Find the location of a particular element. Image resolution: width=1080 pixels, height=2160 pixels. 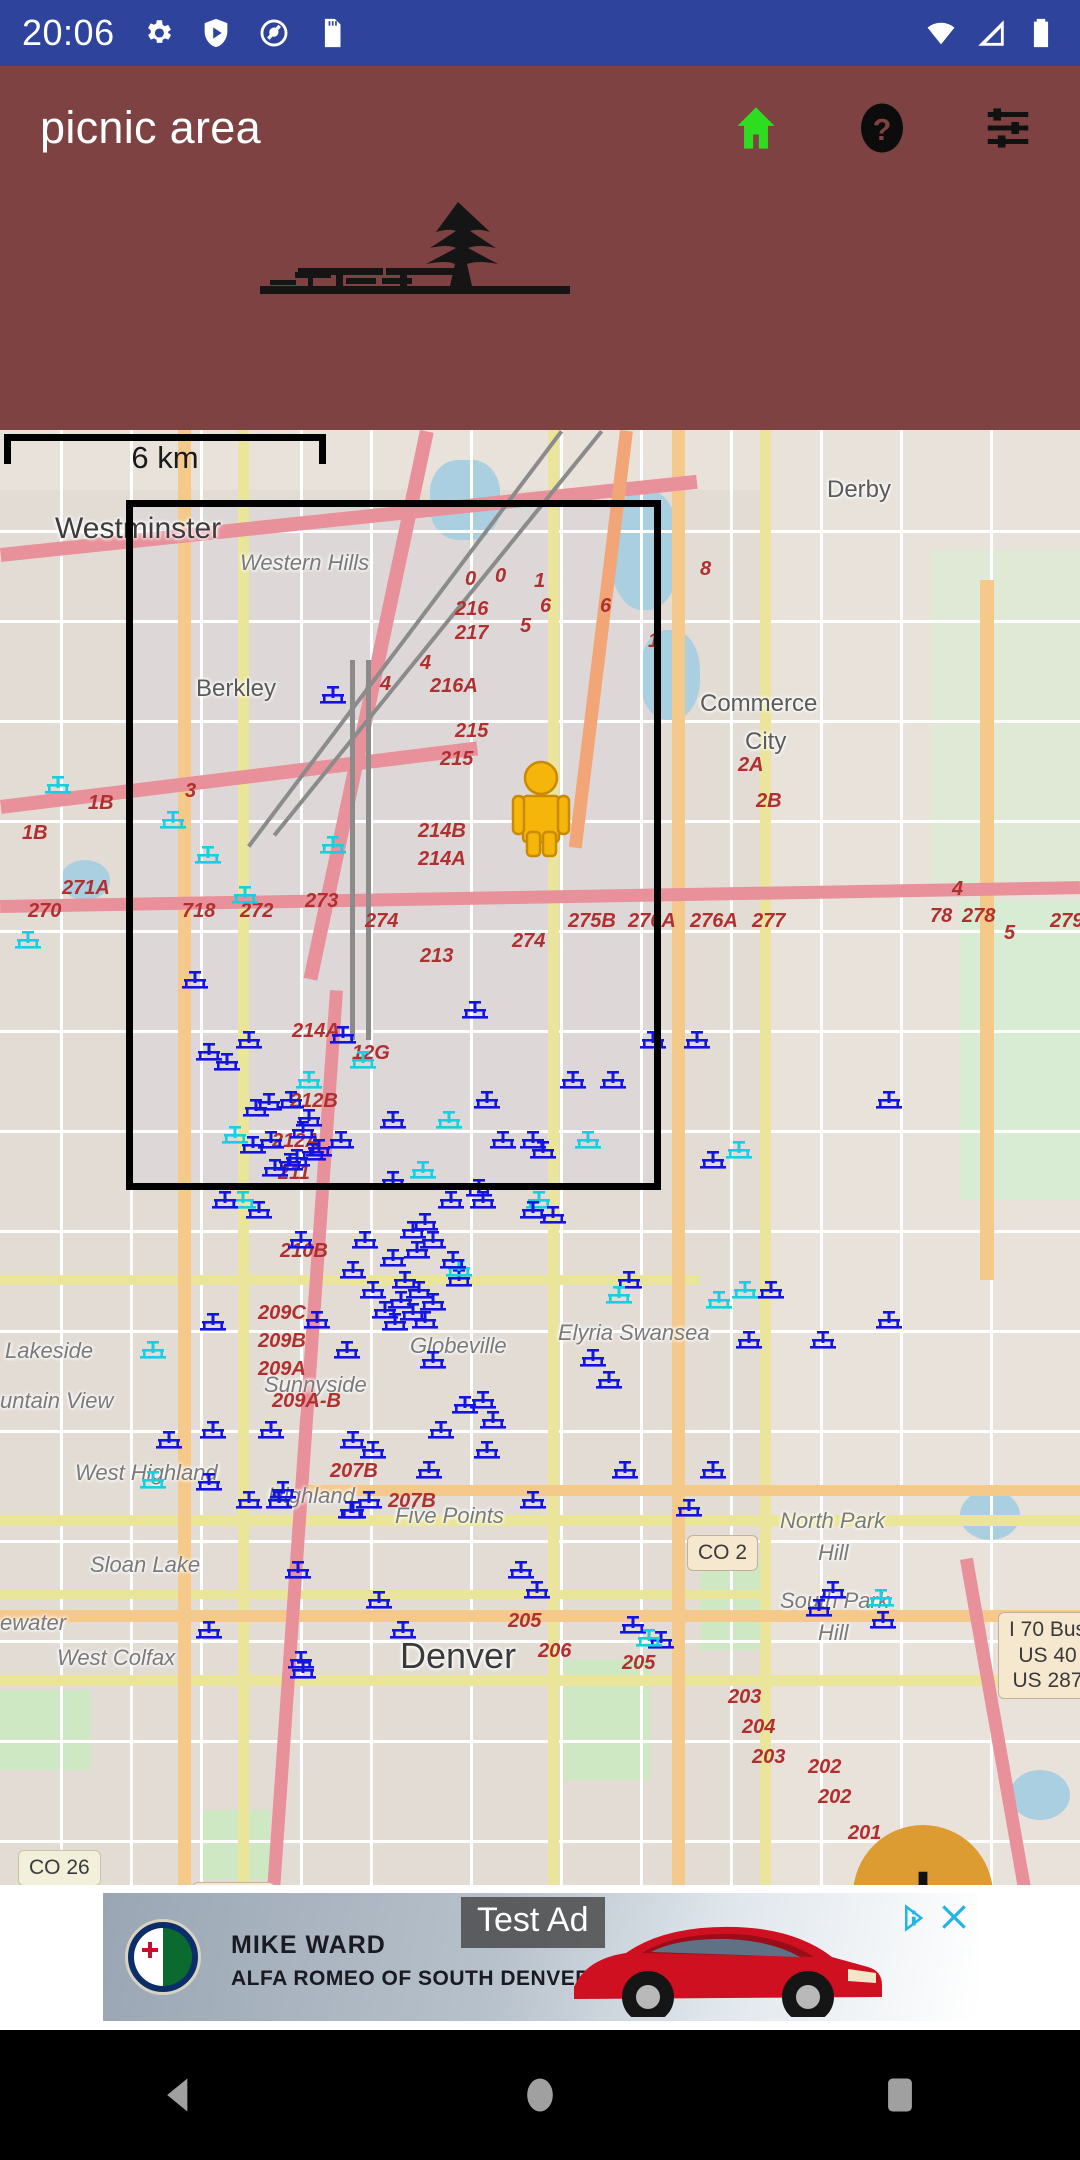

pegman-marker is located at coordinates (541, 809).